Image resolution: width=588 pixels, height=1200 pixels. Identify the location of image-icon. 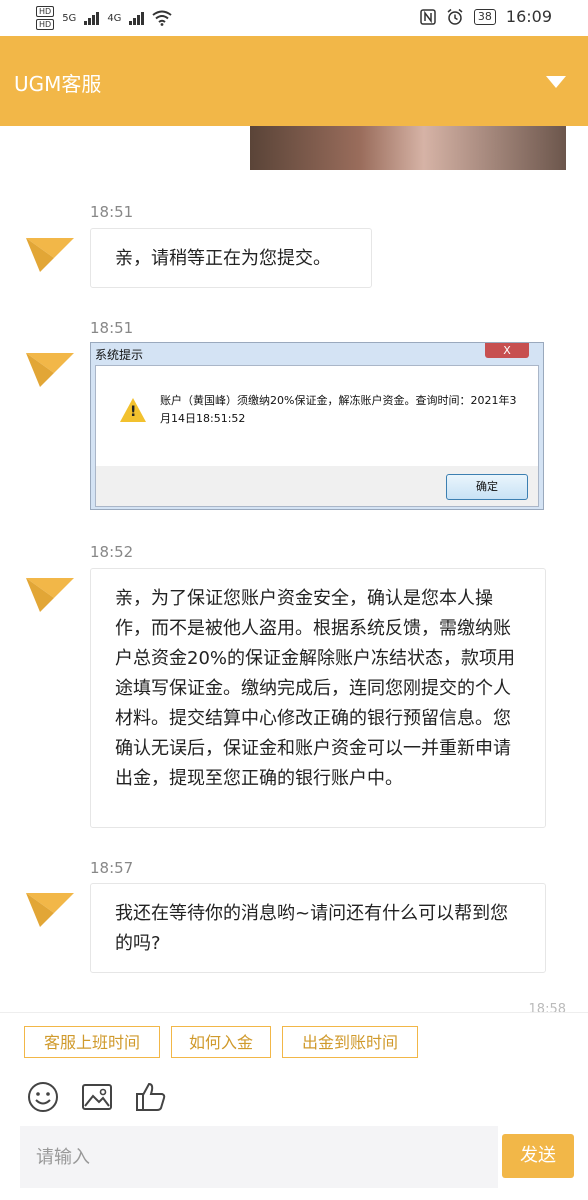
(97, 1097).